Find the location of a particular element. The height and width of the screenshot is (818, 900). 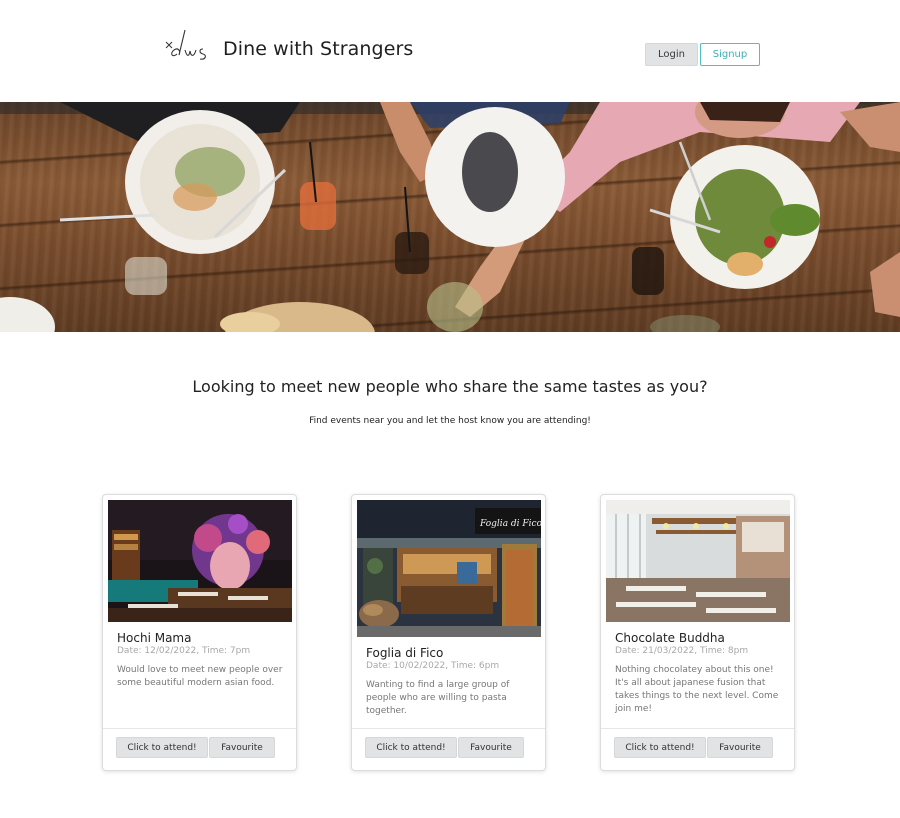

restaurant-photo: Foglia di Fico is located at coordinates (449, 568).